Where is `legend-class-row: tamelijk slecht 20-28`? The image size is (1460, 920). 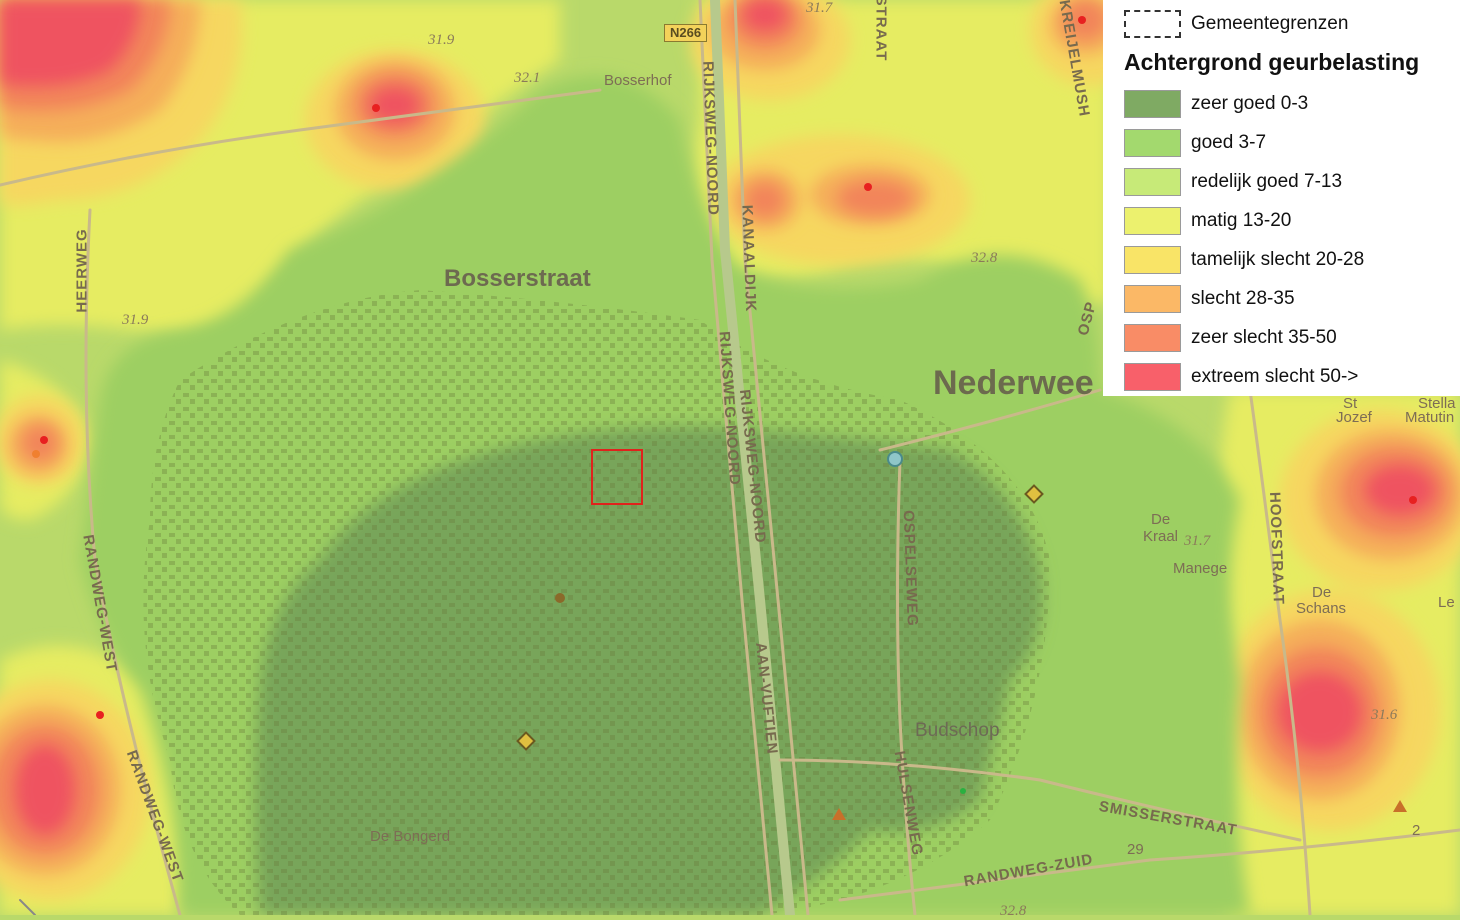 legend-class-row: tamelijk slecht 20-28 is located at coordinates (1244, 260).